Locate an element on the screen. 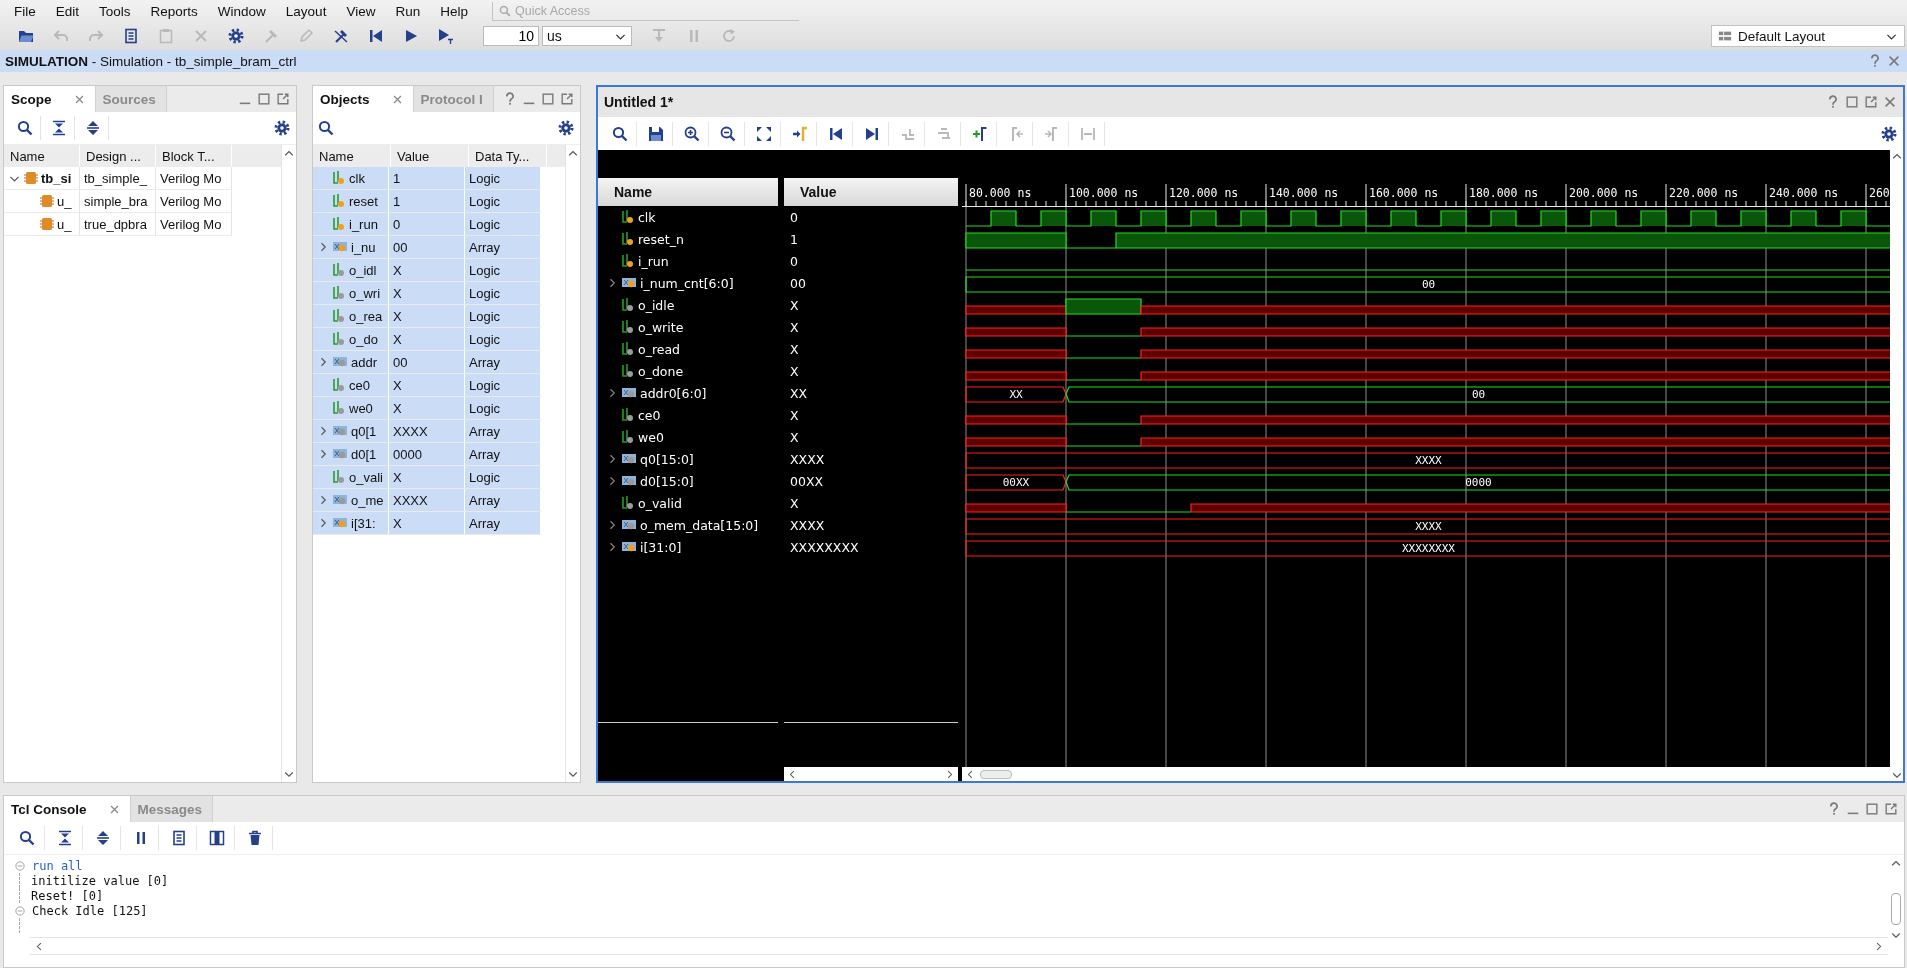 Image resolution: width=1907 pixels, height=968 pixels. object-row: ce0 X Logic is located at coordinates (427, 385).